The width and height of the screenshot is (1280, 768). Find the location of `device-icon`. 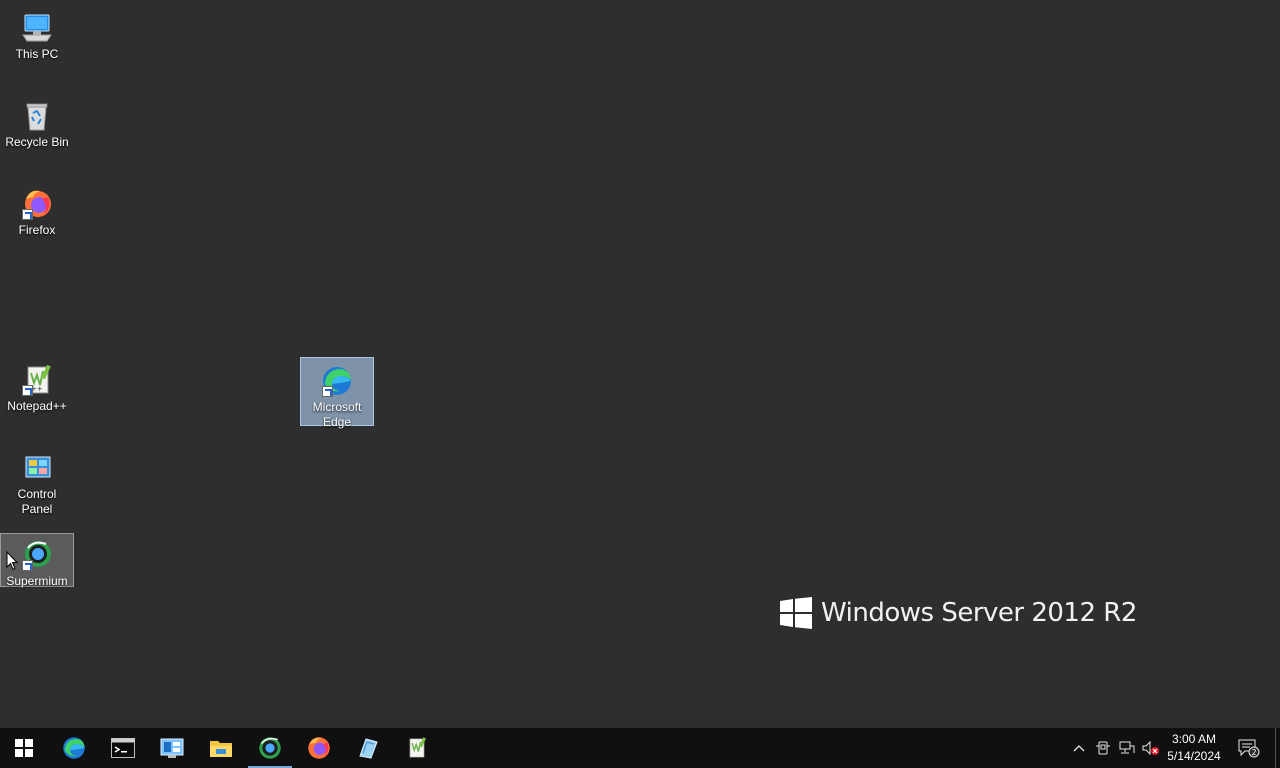

device-icon is located at coordinates (1103, 748).